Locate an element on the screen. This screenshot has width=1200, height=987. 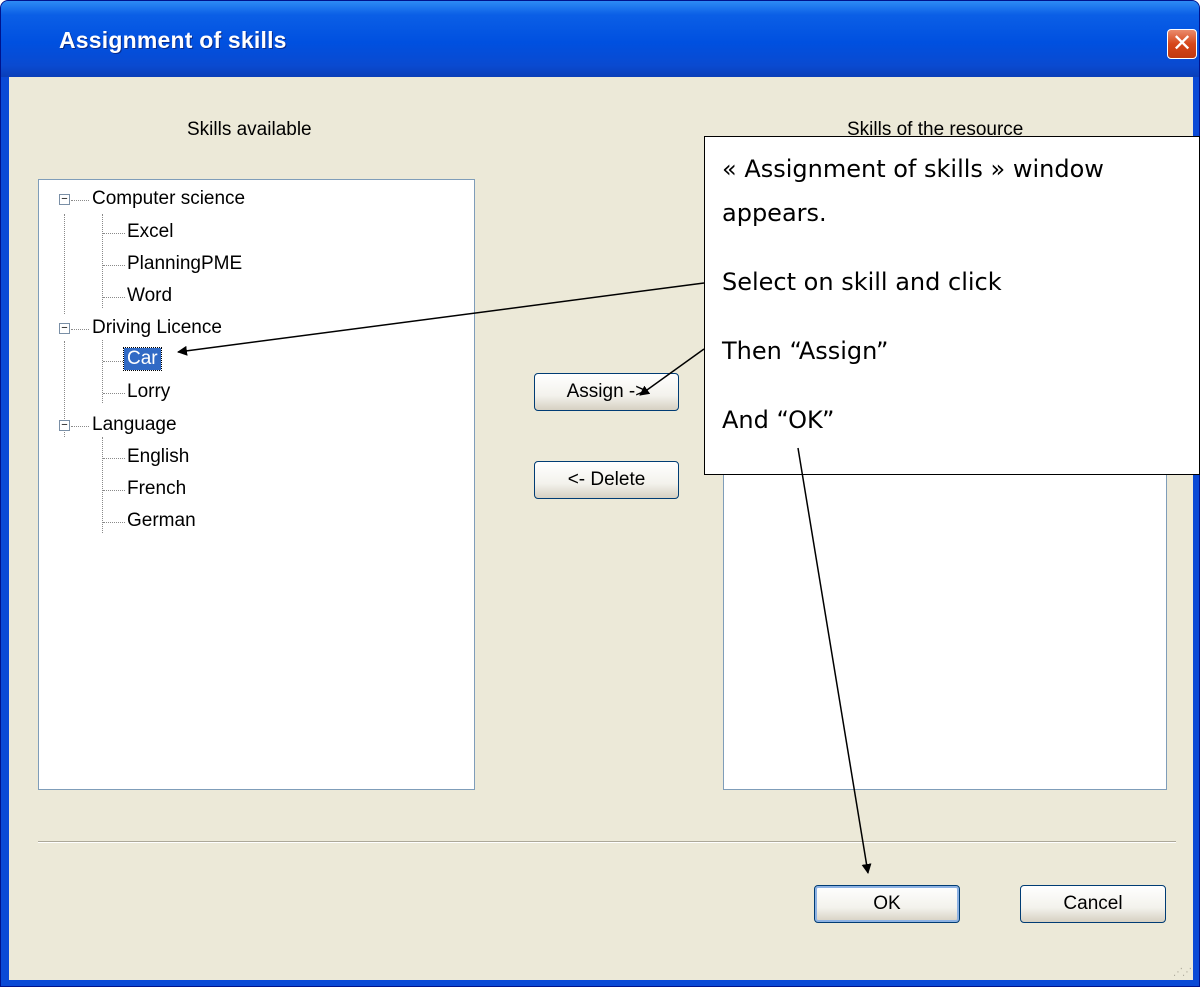
arrow-to-assign is located at coordinates (672, 372).